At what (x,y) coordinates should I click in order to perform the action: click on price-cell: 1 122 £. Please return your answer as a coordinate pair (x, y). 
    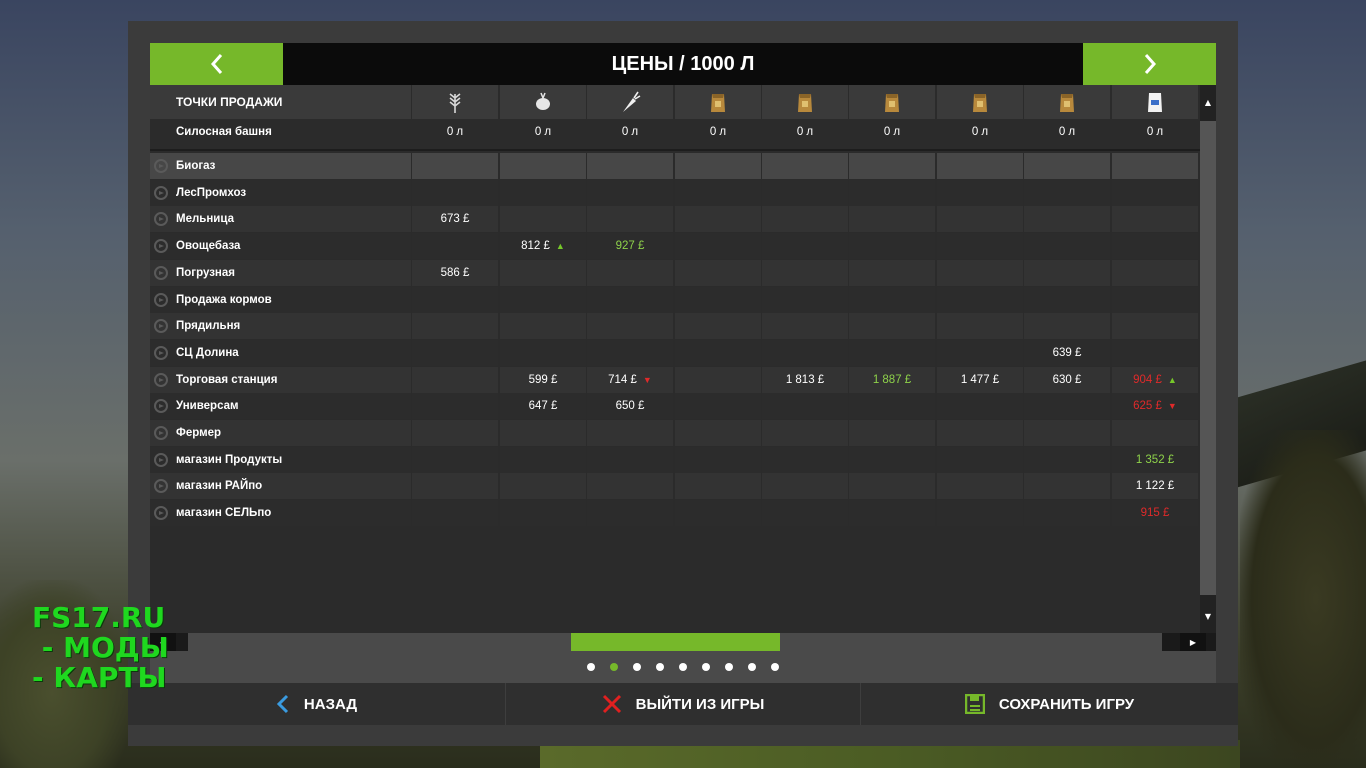
    Looking at the image, I should click on (1155, 486).